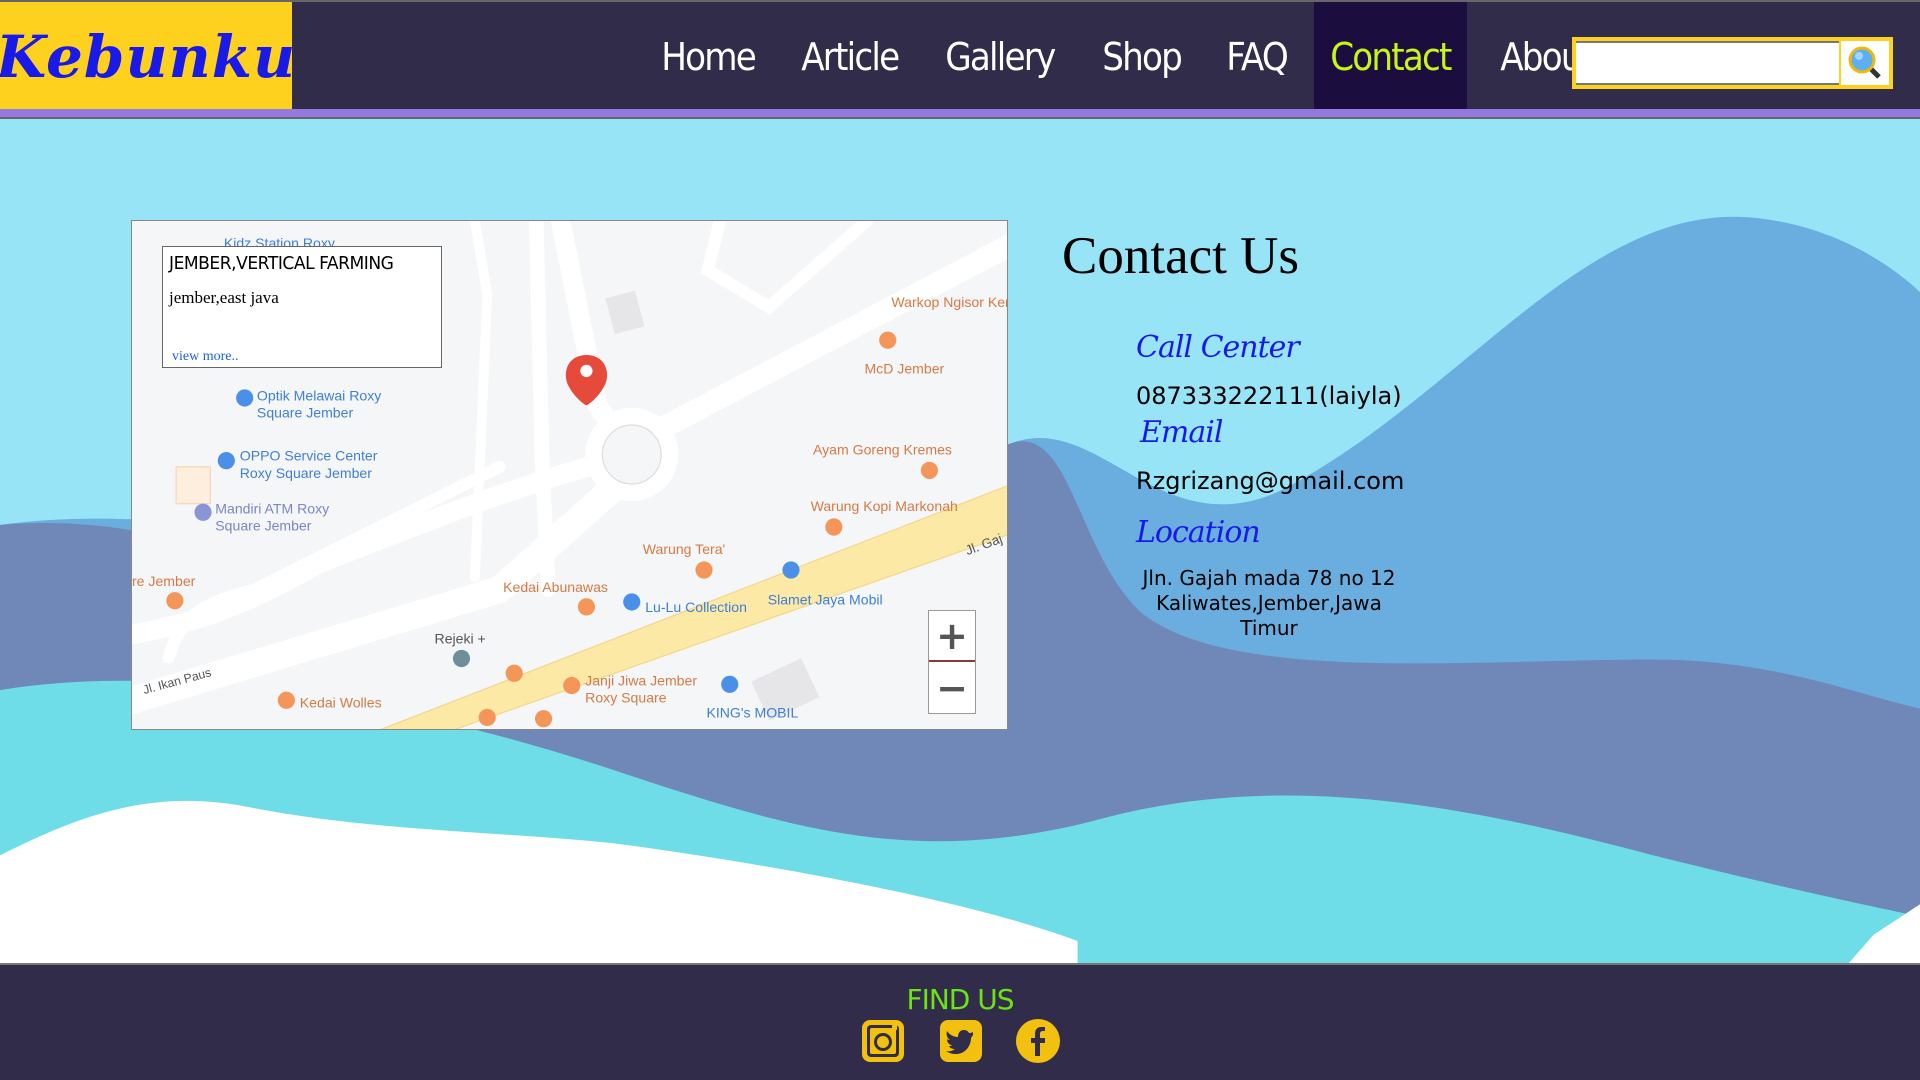  What do you see at coordinates (555, 587) in the screenshot?
I see `map-label: Kedai Abunawas` at bounding box center [555, 587].